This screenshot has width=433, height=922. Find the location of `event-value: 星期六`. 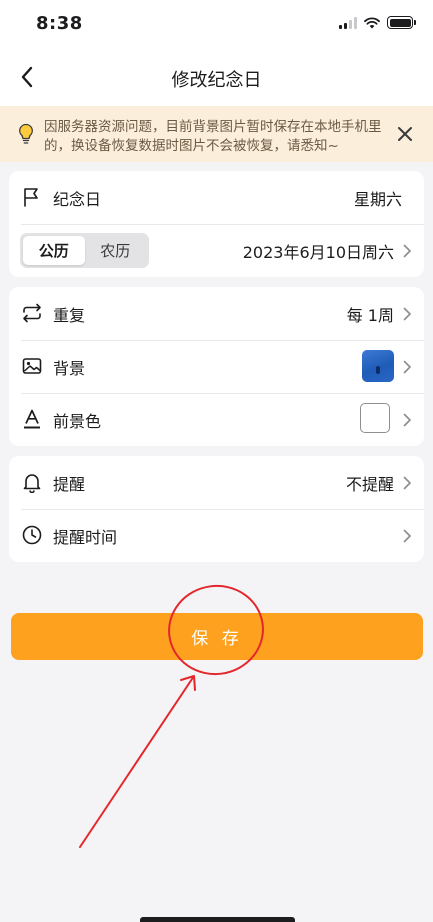

event-value: 星期六 is located at coordinates (377, 199).